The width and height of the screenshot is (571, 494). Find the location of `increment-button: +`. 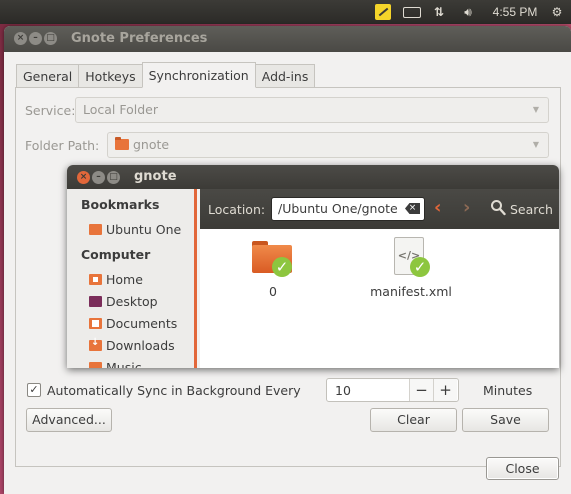

increment-button: + is located at coordinates (445, 390).